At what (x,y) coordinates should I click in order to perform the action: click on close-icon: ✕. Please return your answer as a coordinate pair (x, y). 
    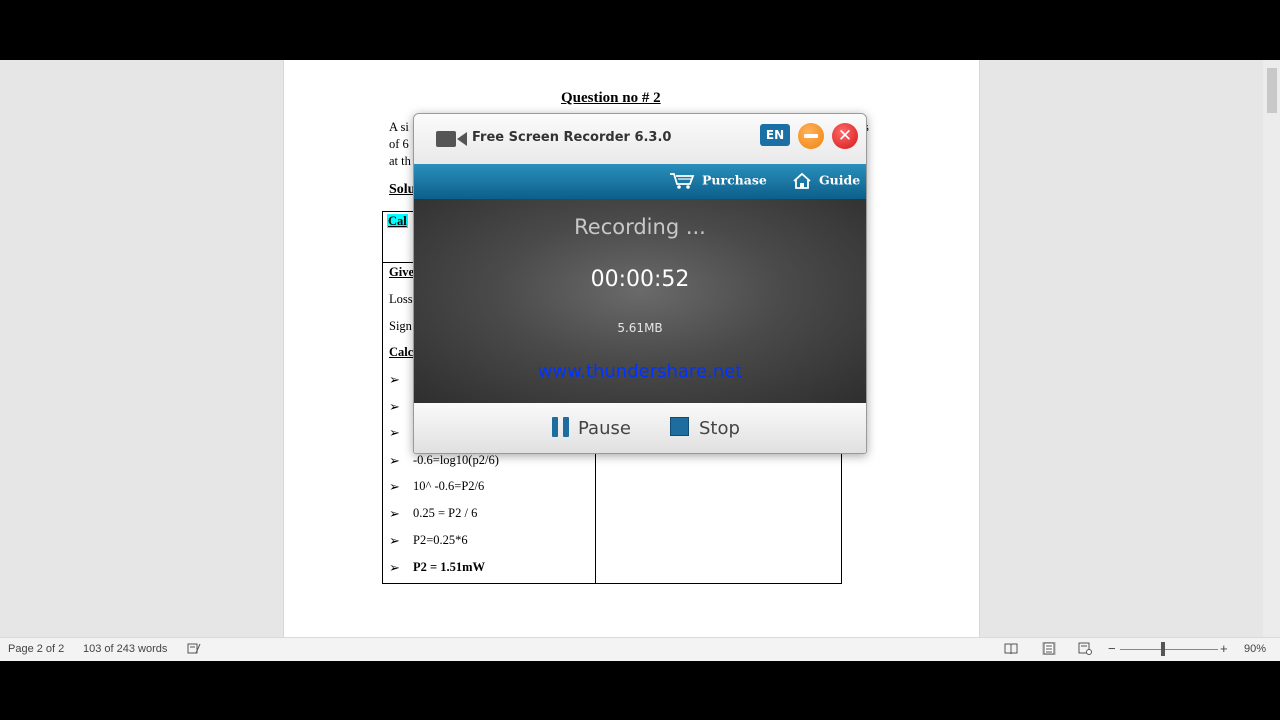
    Looking at the image, I should click on (845, 136).